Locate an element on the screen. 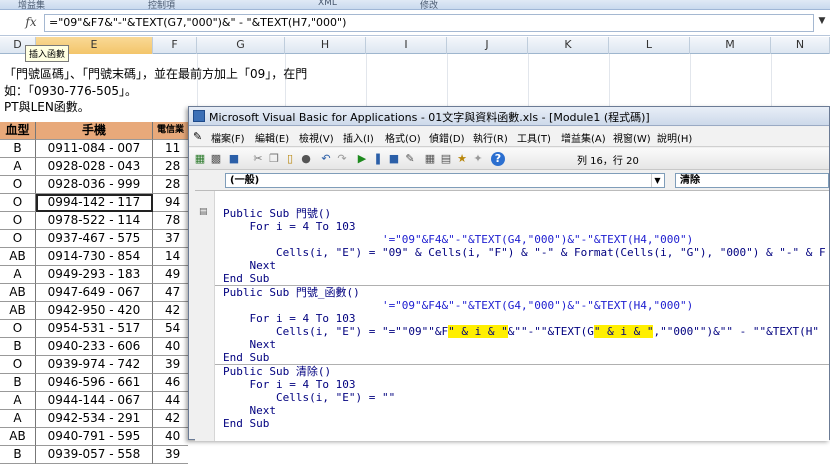  phone-cell: 0947-649 - 067 is located at coordinates (94, 293).